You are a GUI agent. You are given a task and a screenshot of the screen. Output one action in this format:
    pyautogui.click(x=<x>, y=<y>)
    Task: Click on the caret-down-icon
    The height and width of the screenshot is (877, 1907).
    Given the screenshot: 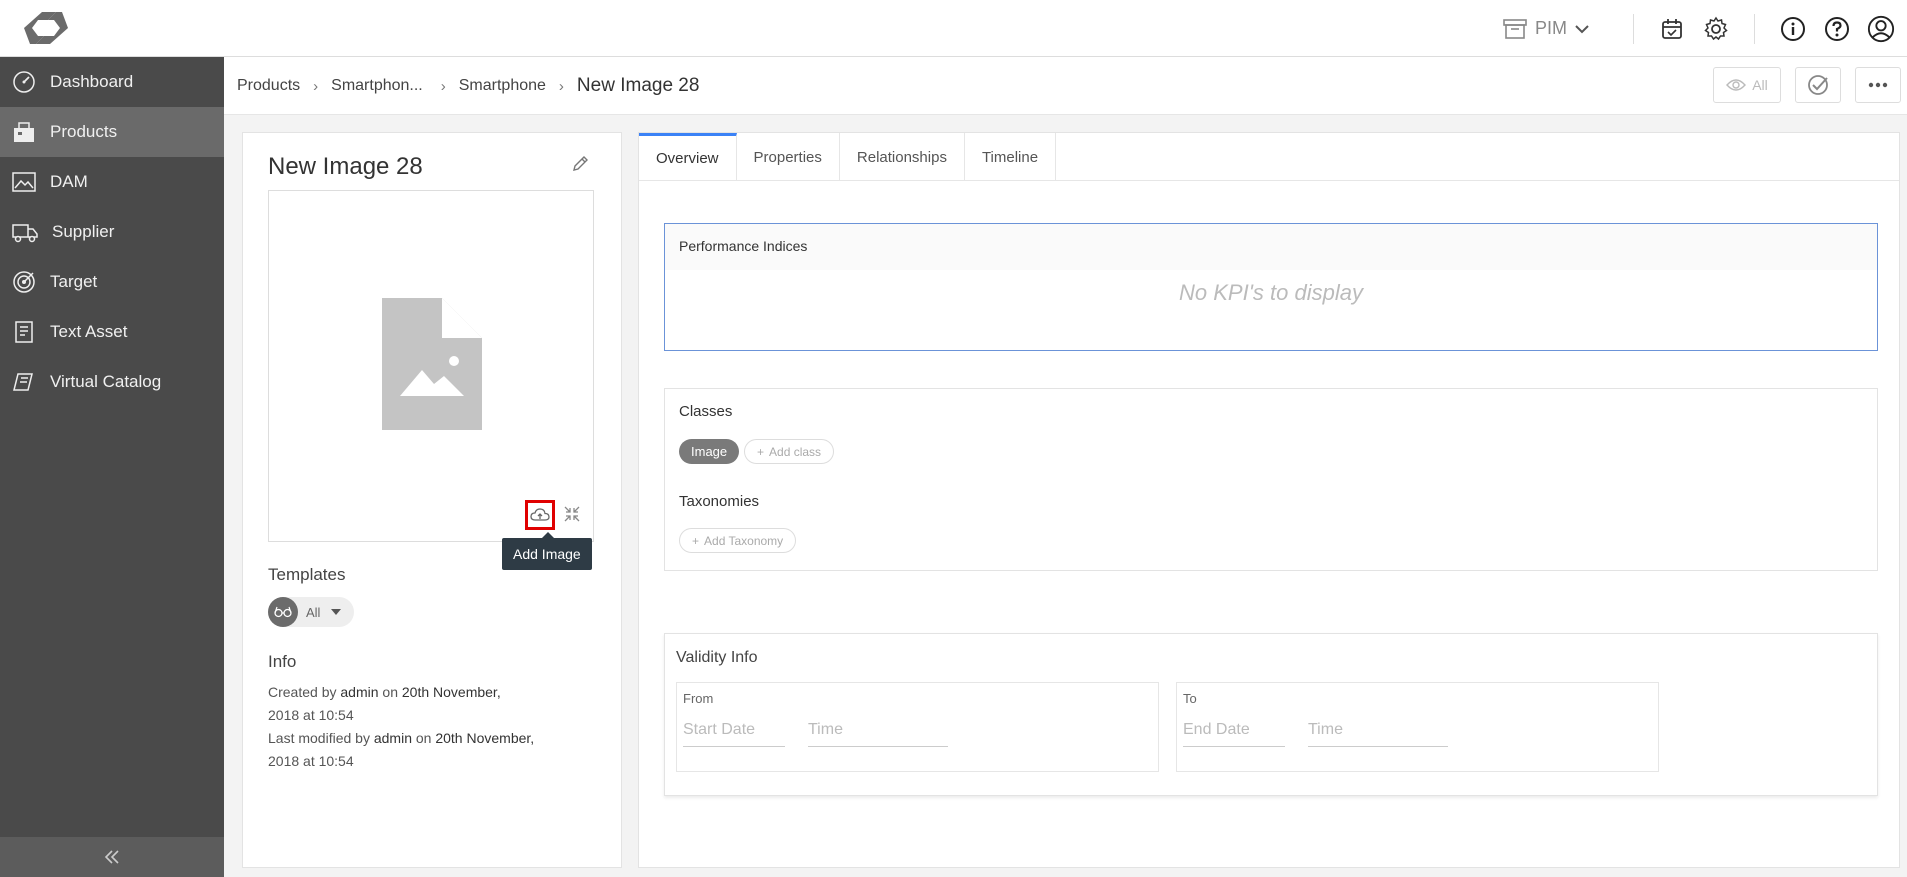 What is the action you would take?
    pyautogui.click(x=336, y=612)
    